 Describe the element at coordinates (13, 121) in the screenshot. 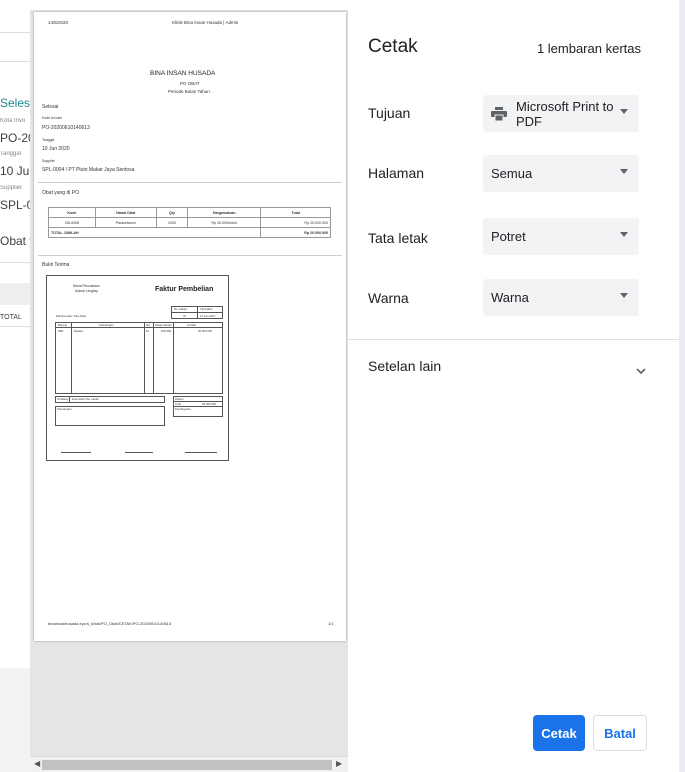

I see `background-label: Kota Invo` at that location.